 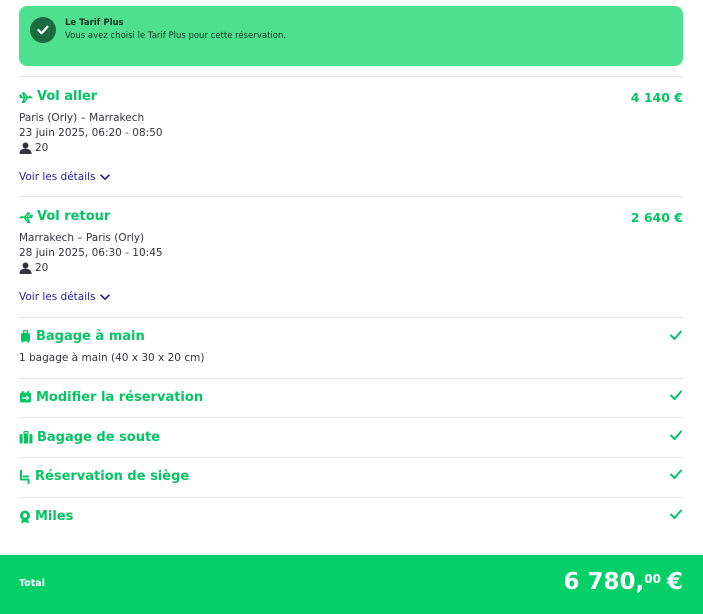 I want to click on return-details-link: Voir les détails, so click(x=64, y=297).